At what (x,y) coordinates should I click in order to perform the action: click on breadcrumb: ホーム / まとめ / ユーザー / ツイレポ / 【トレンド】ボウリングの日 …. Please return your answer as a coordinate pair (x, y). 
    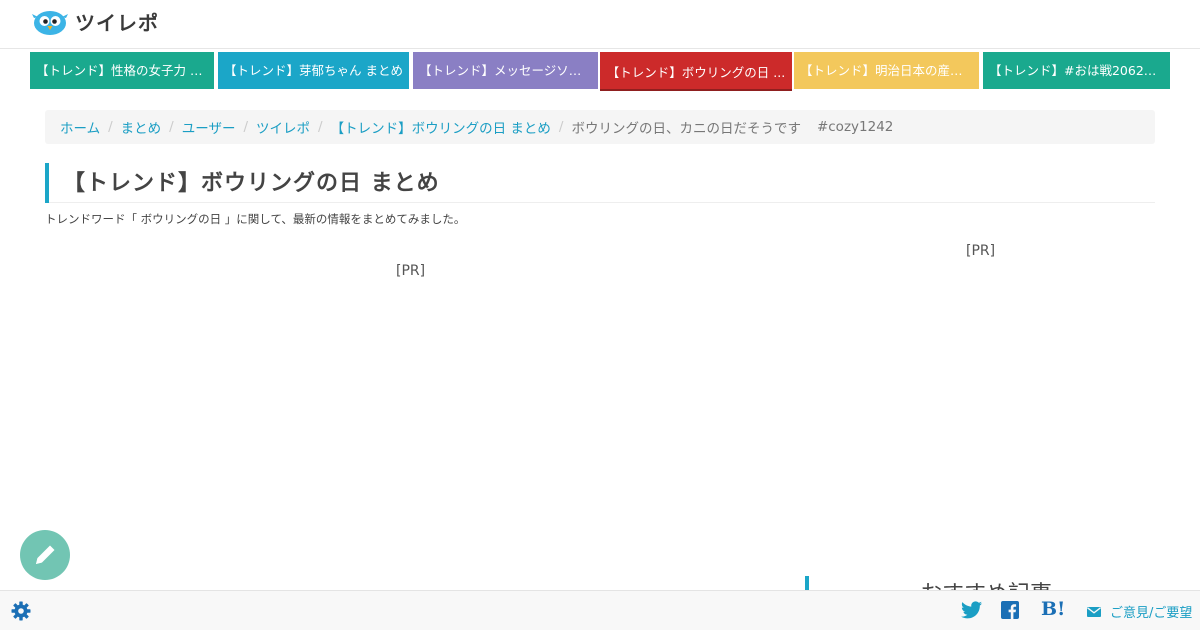
    Looking at the image, I should click on (600, 127).